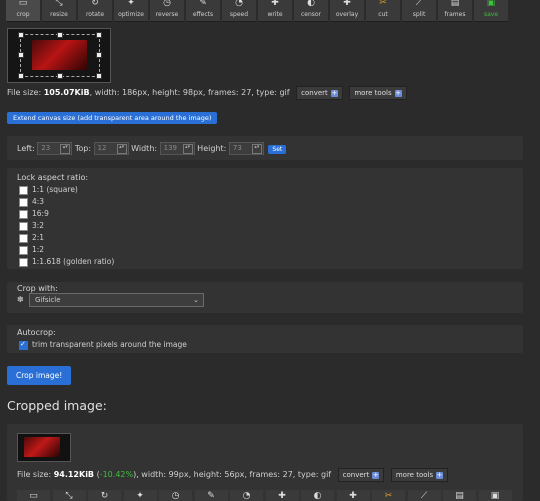  Describe the element at coordinates (73, 261) in the screenshot. I see `aspect-option-label: 1:1.618 (golden ratio)` at that location.